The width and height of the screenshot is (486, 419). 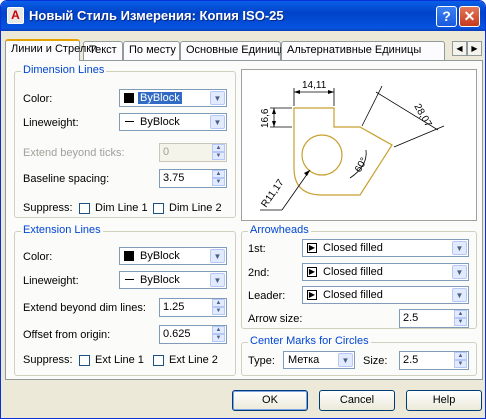 What do you see at coordinates (357, 400) in the screenshot?
I see `cancel-button: Cancel` at bounding box center [357, 400].